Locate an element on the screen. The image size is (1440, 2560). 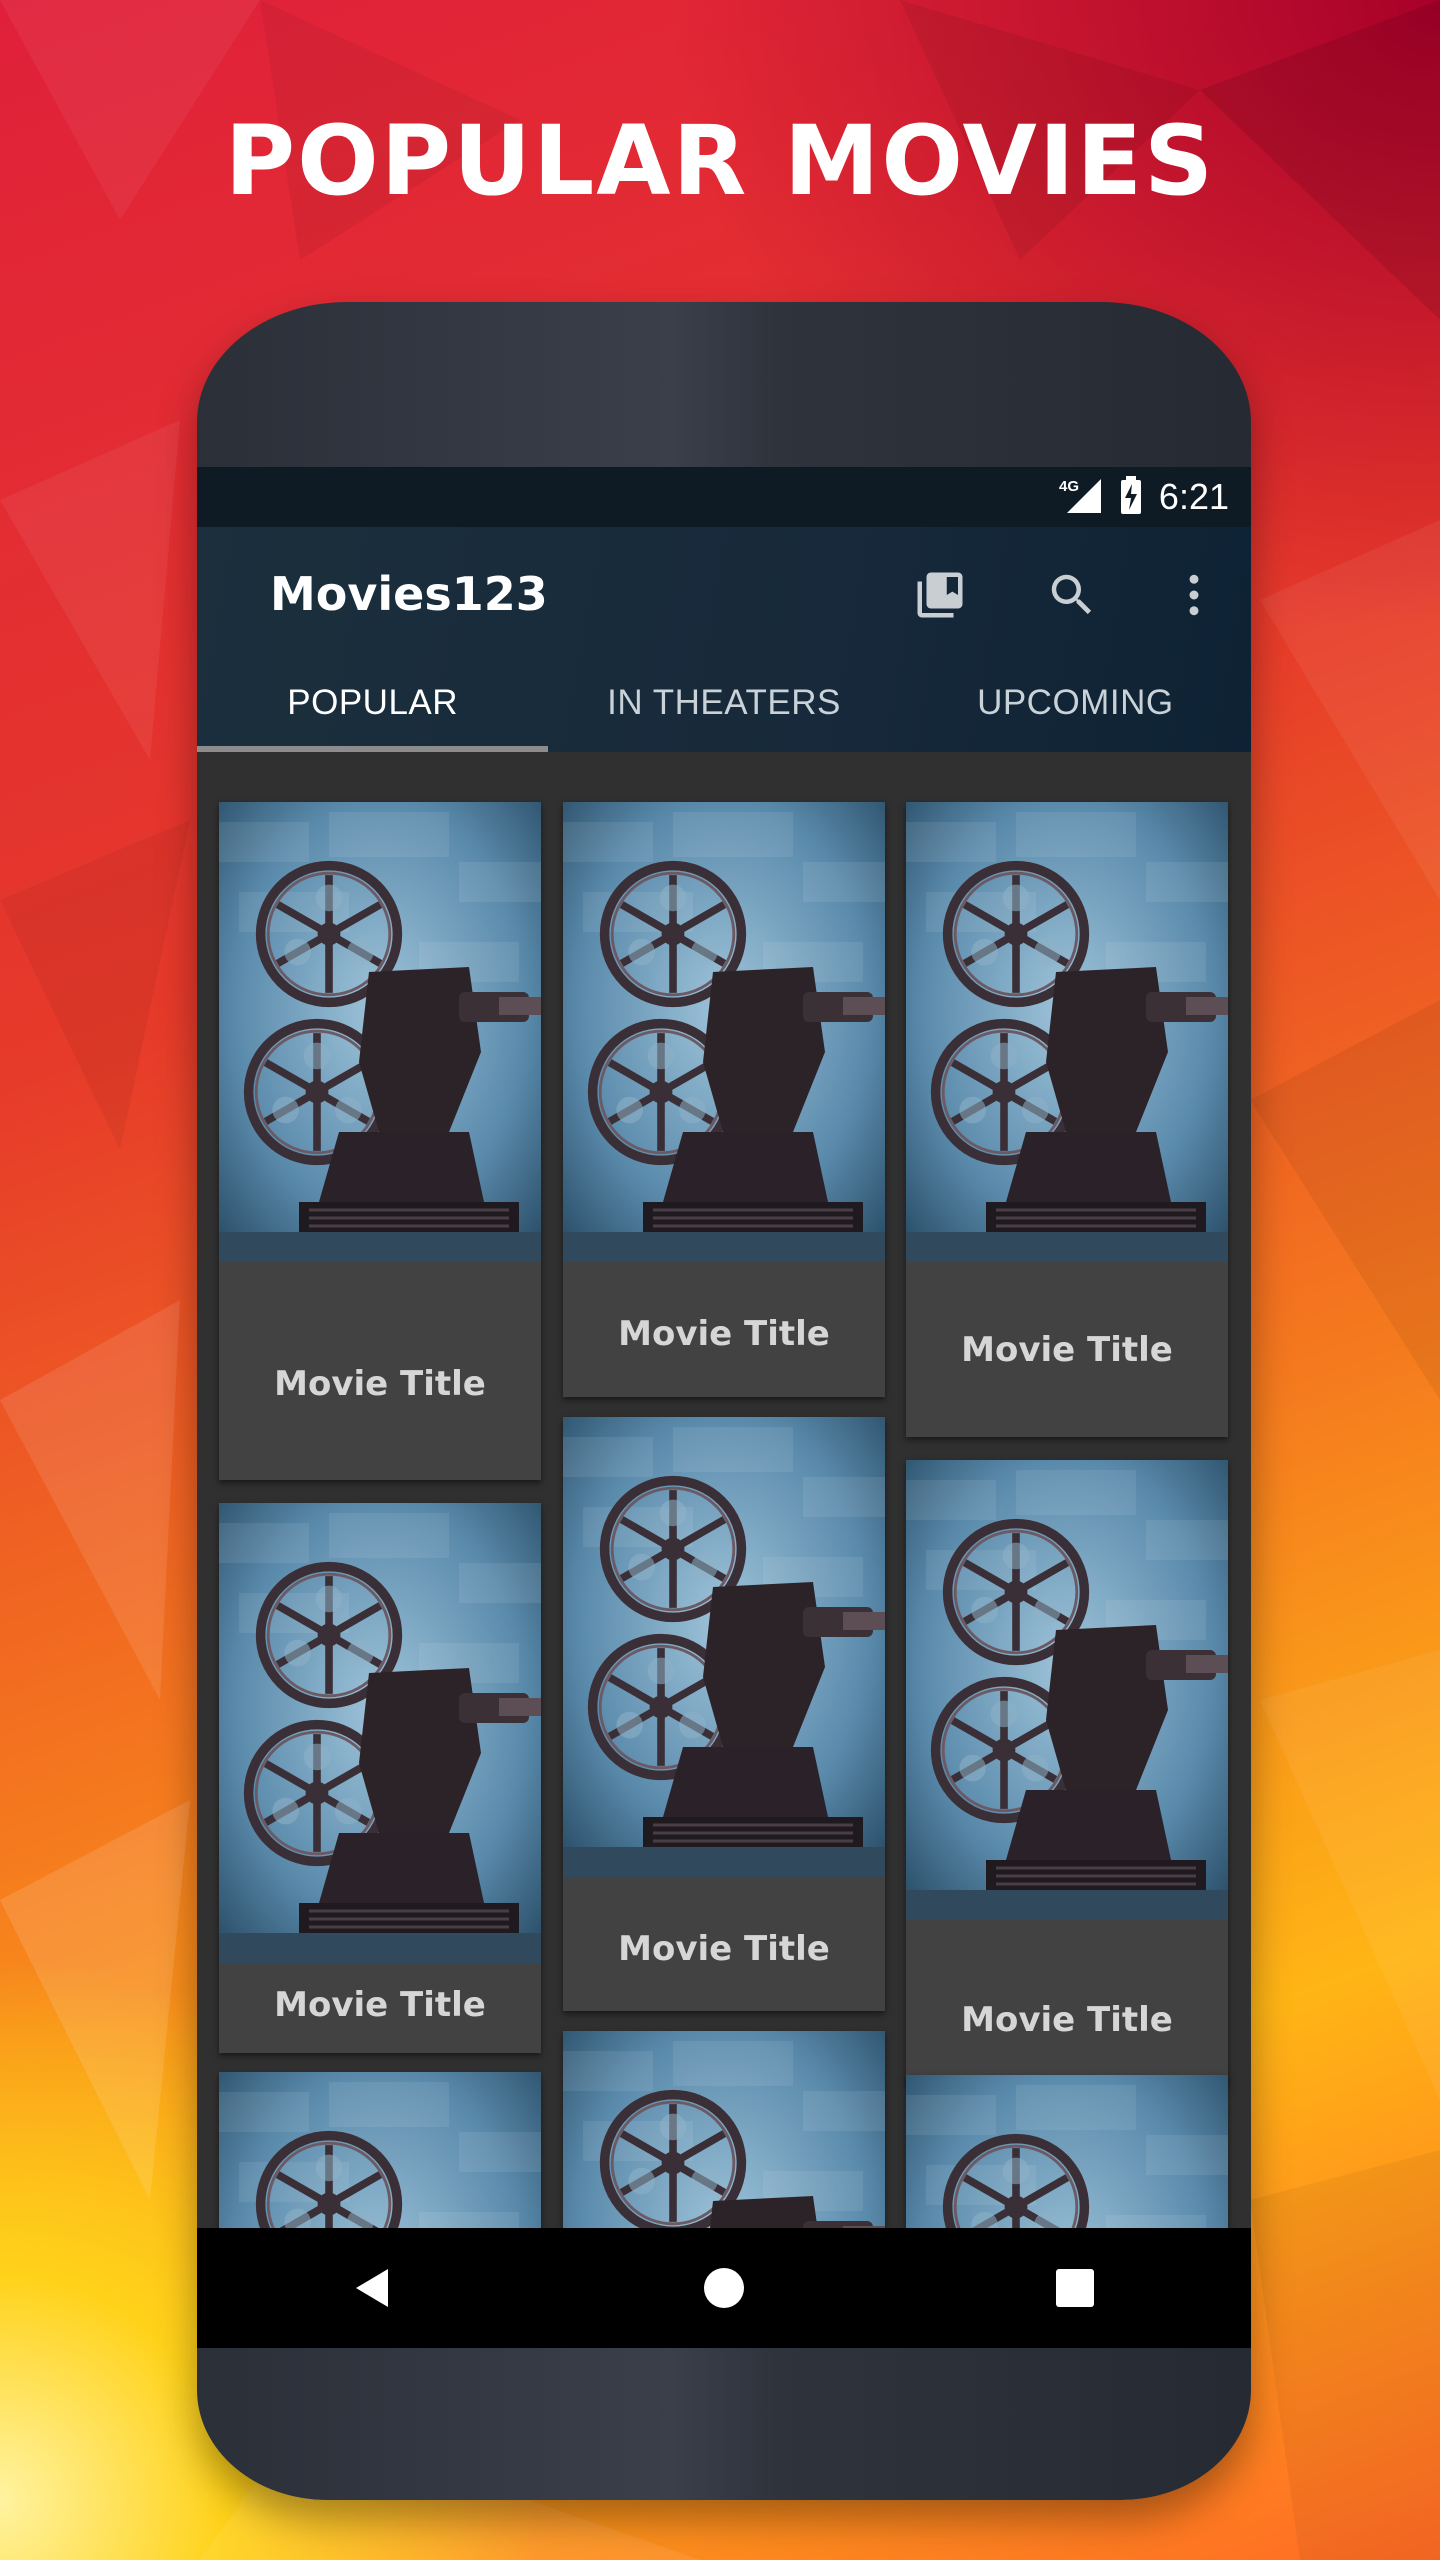
promo-headline: POPULAR MOVIES is located at coordinates (720, 161).